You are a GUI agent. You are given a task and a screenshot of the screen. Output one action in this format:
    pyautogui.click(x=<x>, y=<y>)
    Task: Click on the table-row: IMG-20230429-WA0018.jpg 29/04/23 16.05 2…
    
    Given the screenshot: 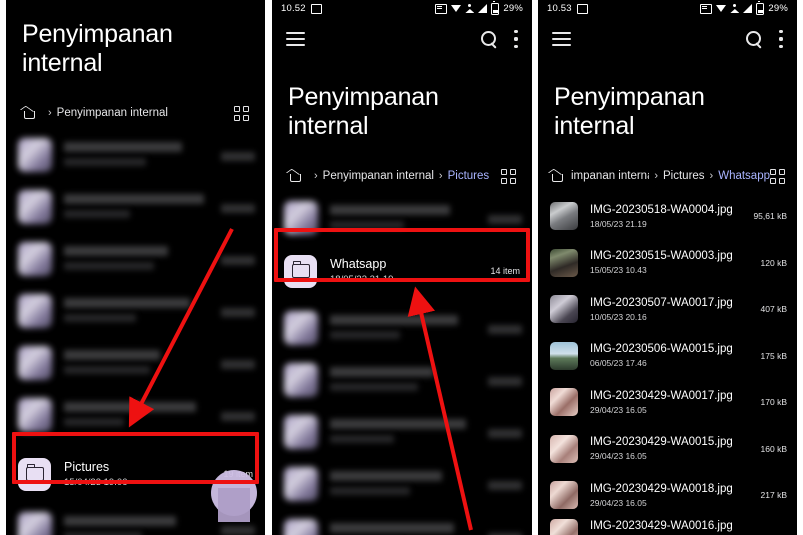 What is the action you would take?
    pyautogui.click(x=667, y=495)
    